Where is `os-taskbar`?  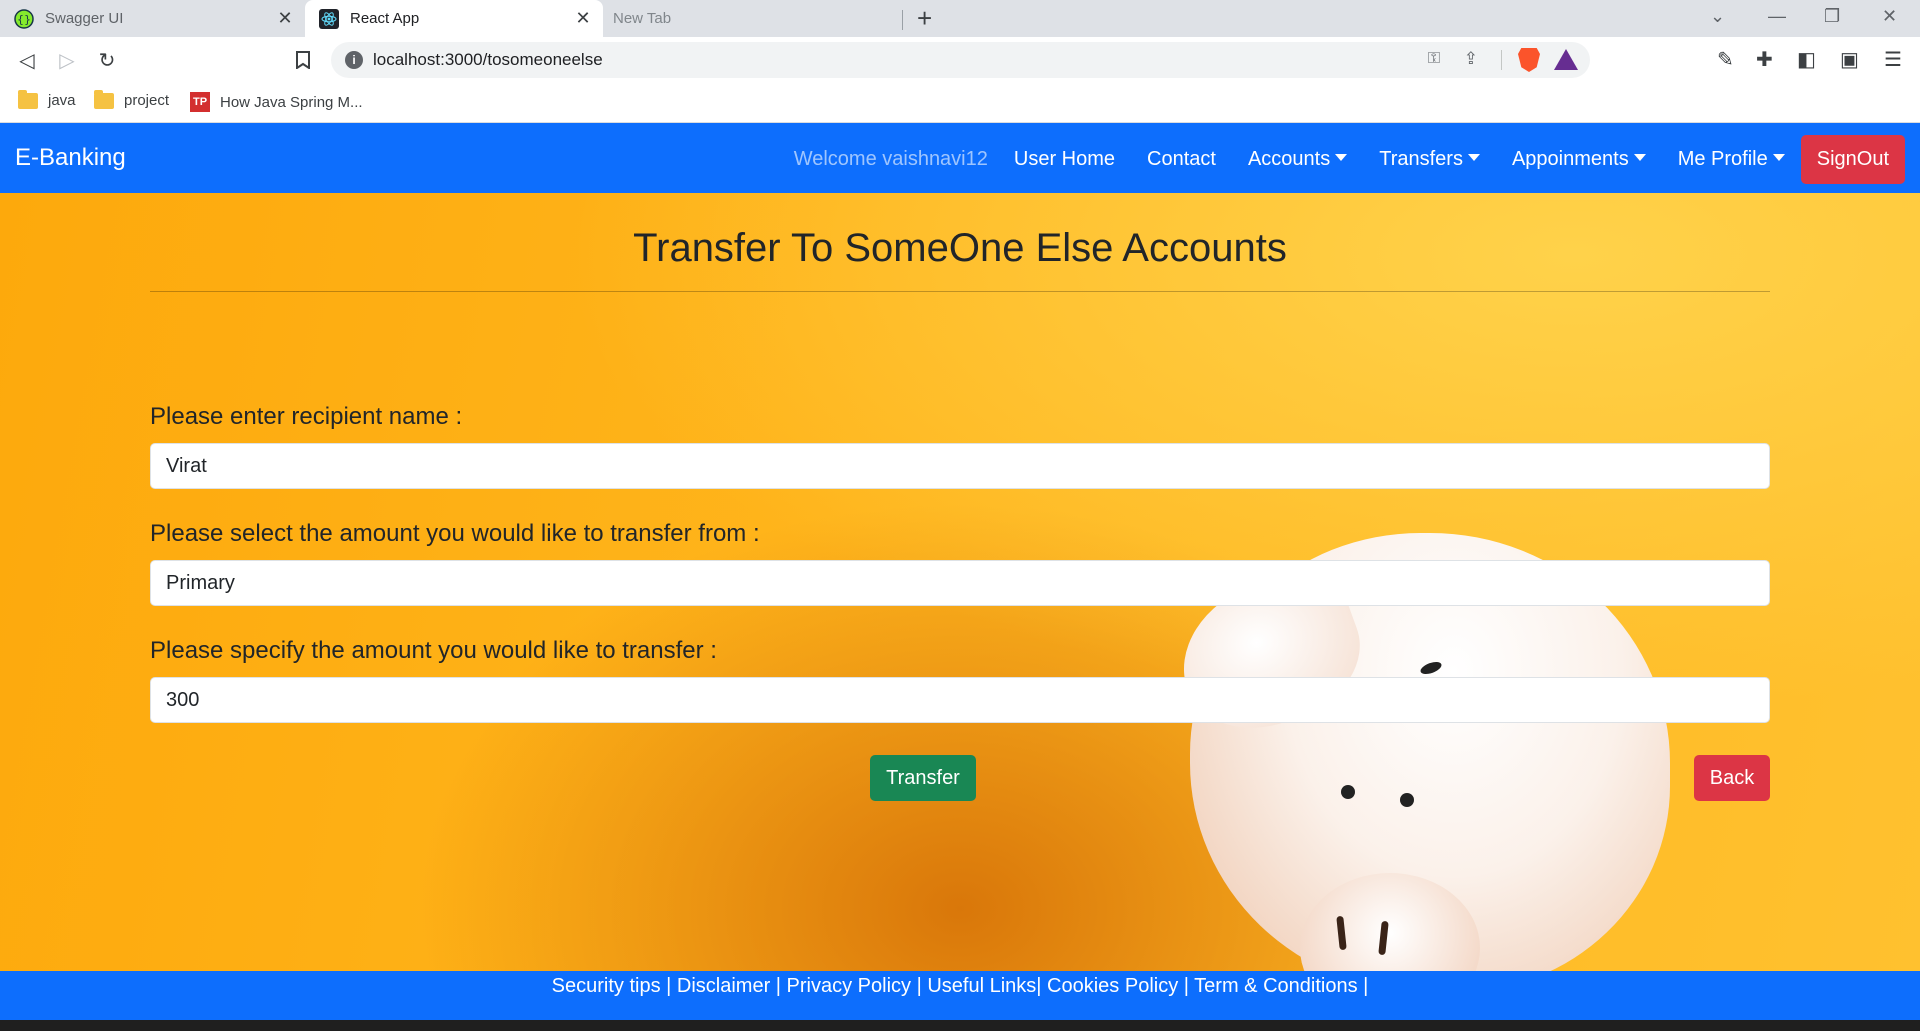 os-taskbar is located at coordinates (960, 1025).